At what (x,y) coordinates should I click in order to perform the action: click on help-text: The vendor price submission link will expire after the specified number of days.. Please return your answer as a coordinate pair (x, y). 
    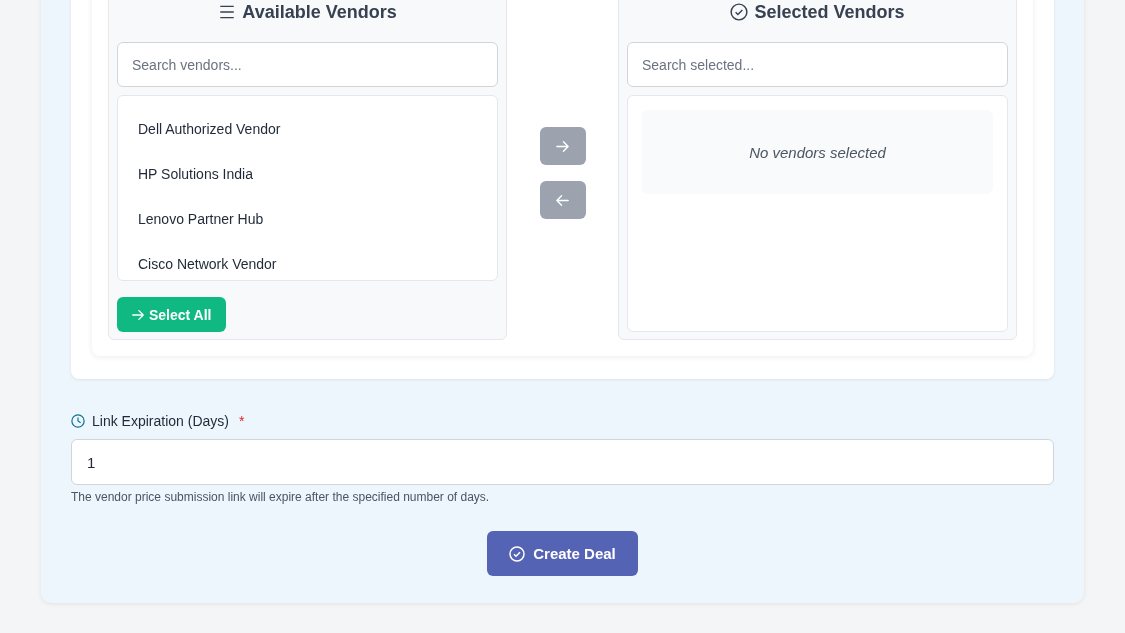
    Looking at the image, I should click on (281, 497).